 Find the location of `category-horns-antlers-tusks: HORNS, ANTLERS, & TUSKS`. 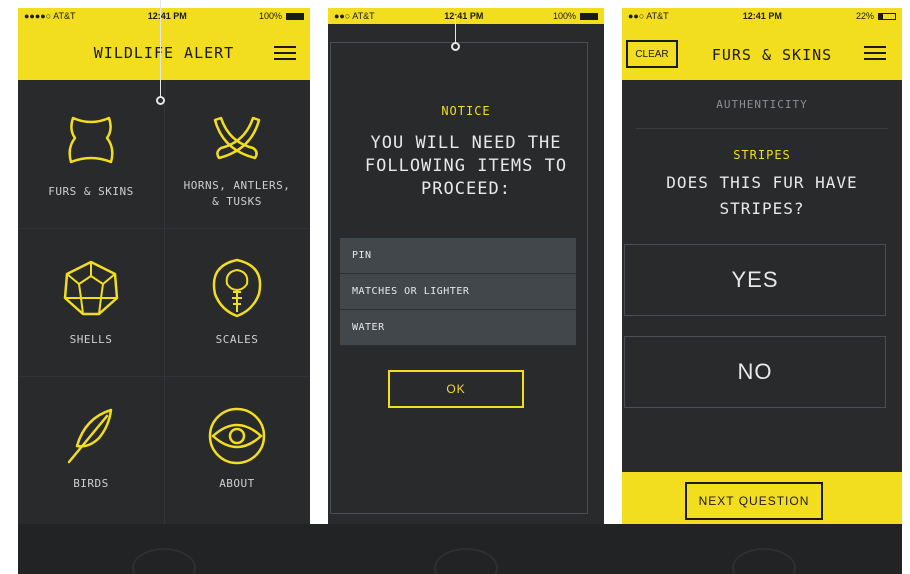

category-horns-antlers-tusks: HORNS, ANTLERS, & TUSKS is located at coordinates (237, 154).